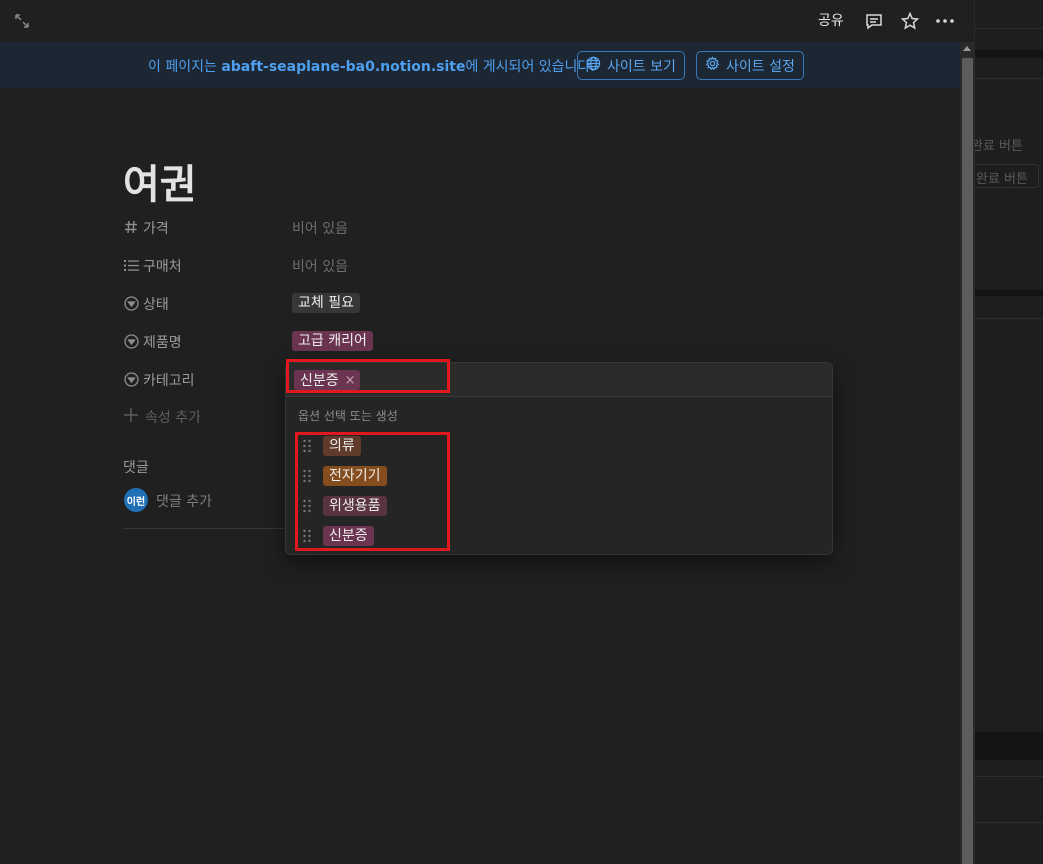  What do you see at coordinates (169, 381) in the screenshot?
I see `property-label: 카테고리` at bounding box center [169, 381].